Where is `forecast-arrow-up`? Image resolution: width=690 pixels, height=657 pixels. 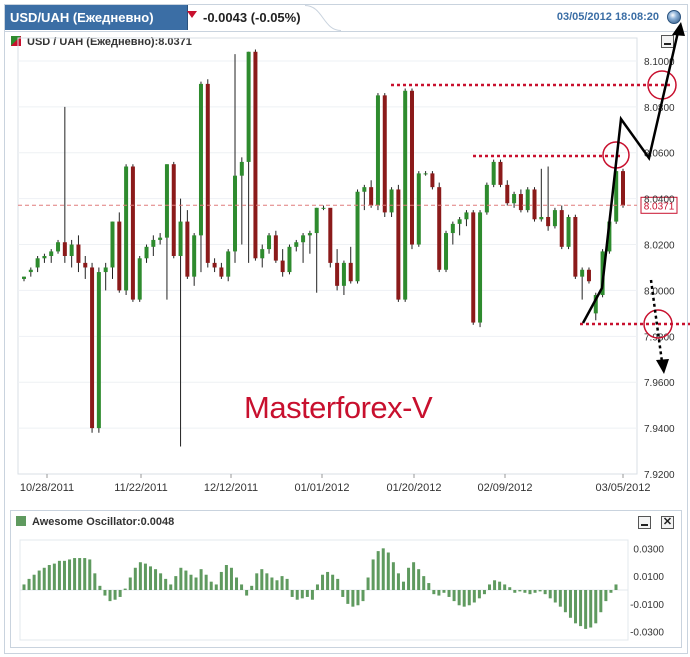 forecast-arrow-up is located at coordinates (678, 29).